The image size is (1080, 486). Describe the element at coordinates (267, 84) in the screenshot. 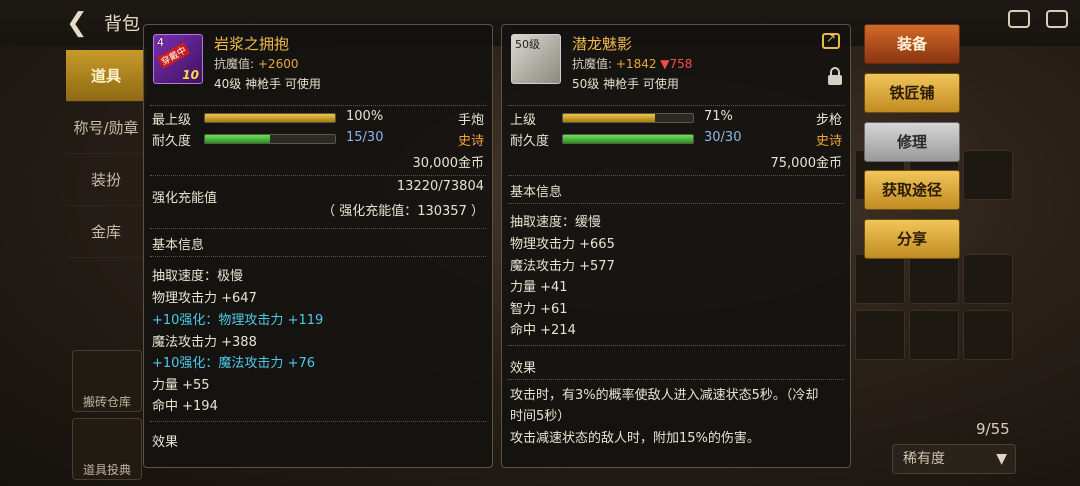

I see `requirement: 40级 神枪手 可使用` at that location.